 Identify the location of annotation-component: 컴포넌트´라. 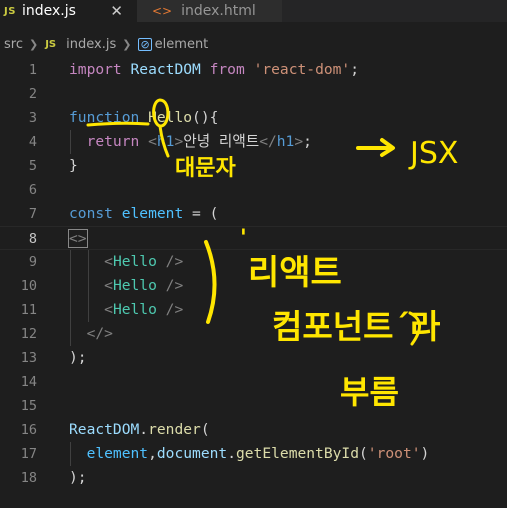
(356, 326).